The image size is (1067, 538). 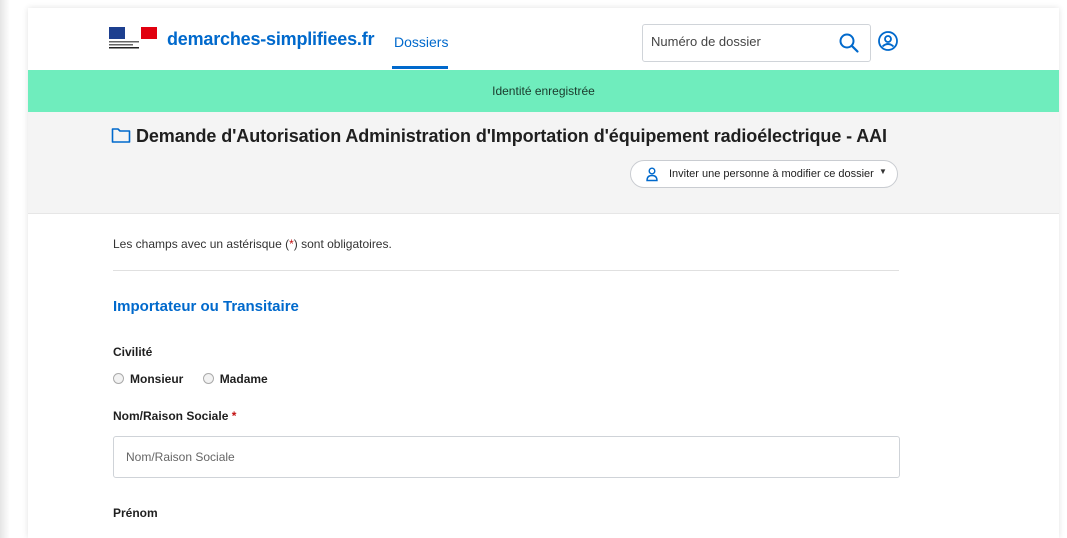 What do you see at coordinates (156, 379) in the screenshot?
I see `radio-monsieur-label: Monsieur` at bounding box center [156, 379].